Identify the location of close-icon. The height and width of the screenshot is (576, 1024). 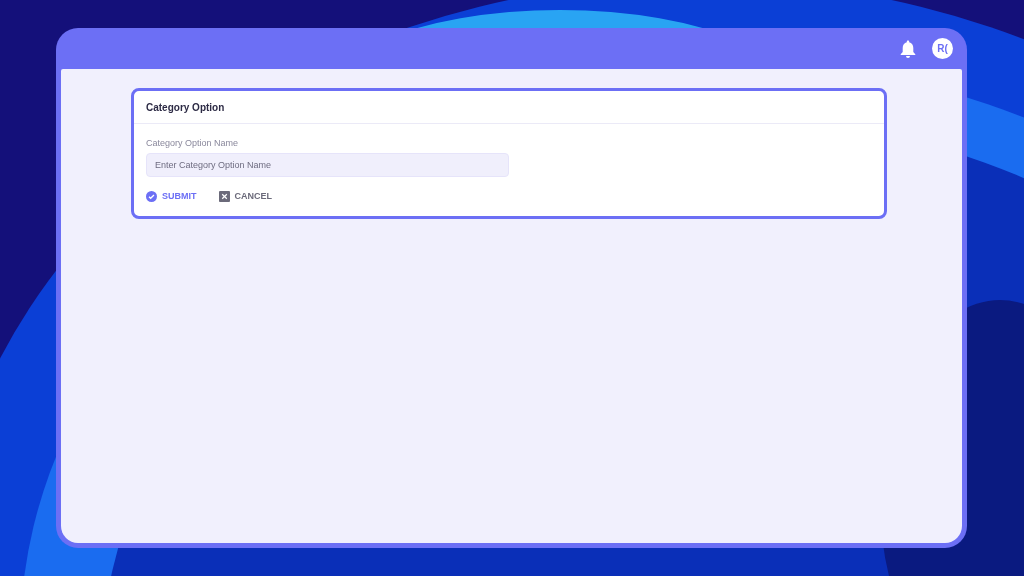
(224, 197).